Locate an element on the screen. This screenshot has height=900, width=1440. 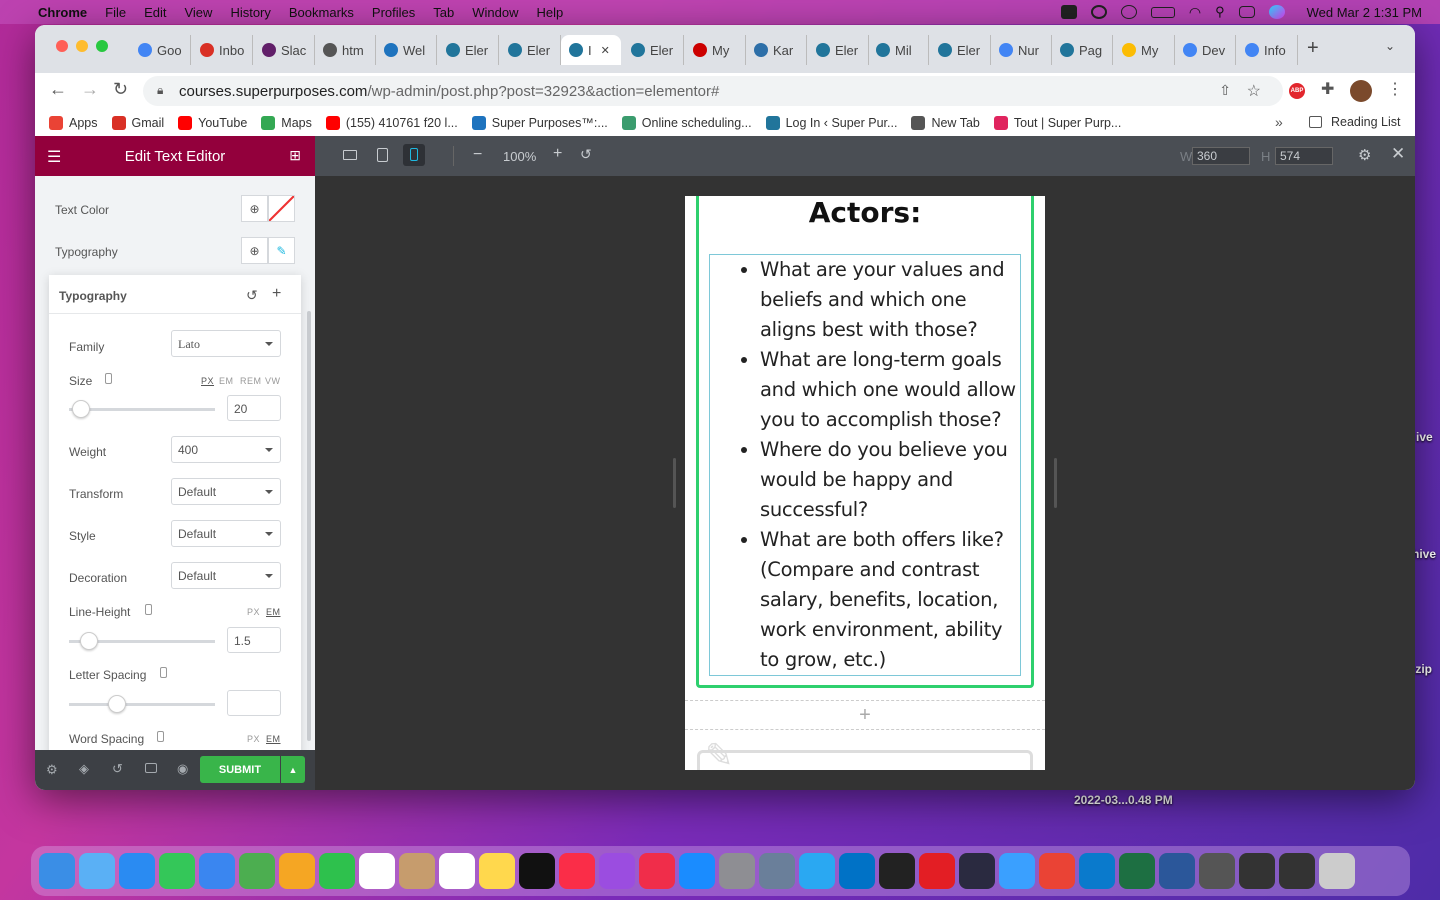
unit-vw: VW is located at coordinates (273, 381).